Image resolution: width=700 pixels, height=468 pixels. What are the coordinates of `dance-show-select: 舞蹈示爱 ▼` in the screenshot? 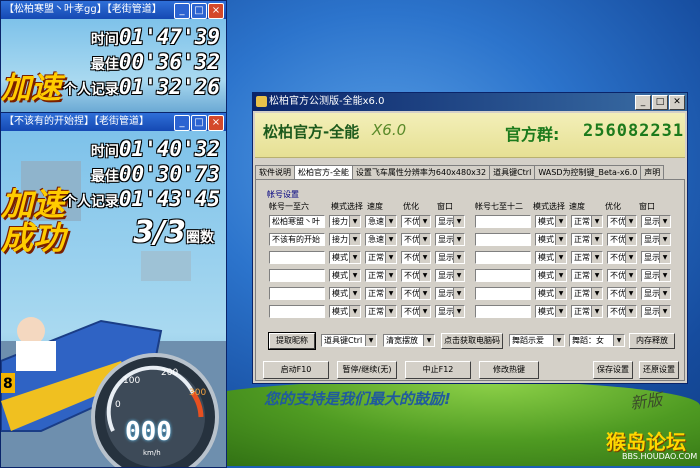 It's located at (537, 340).